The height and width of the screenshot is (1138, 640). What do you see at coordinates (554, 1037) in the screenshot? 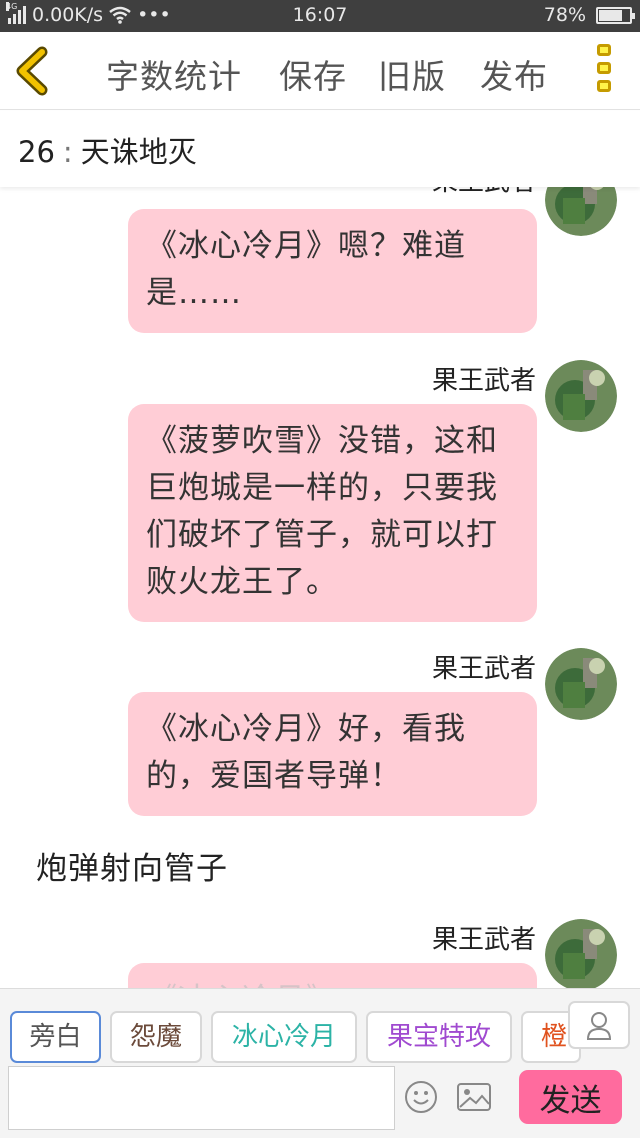
I see `role-label: 橙` at bounding box center [554, 1037].